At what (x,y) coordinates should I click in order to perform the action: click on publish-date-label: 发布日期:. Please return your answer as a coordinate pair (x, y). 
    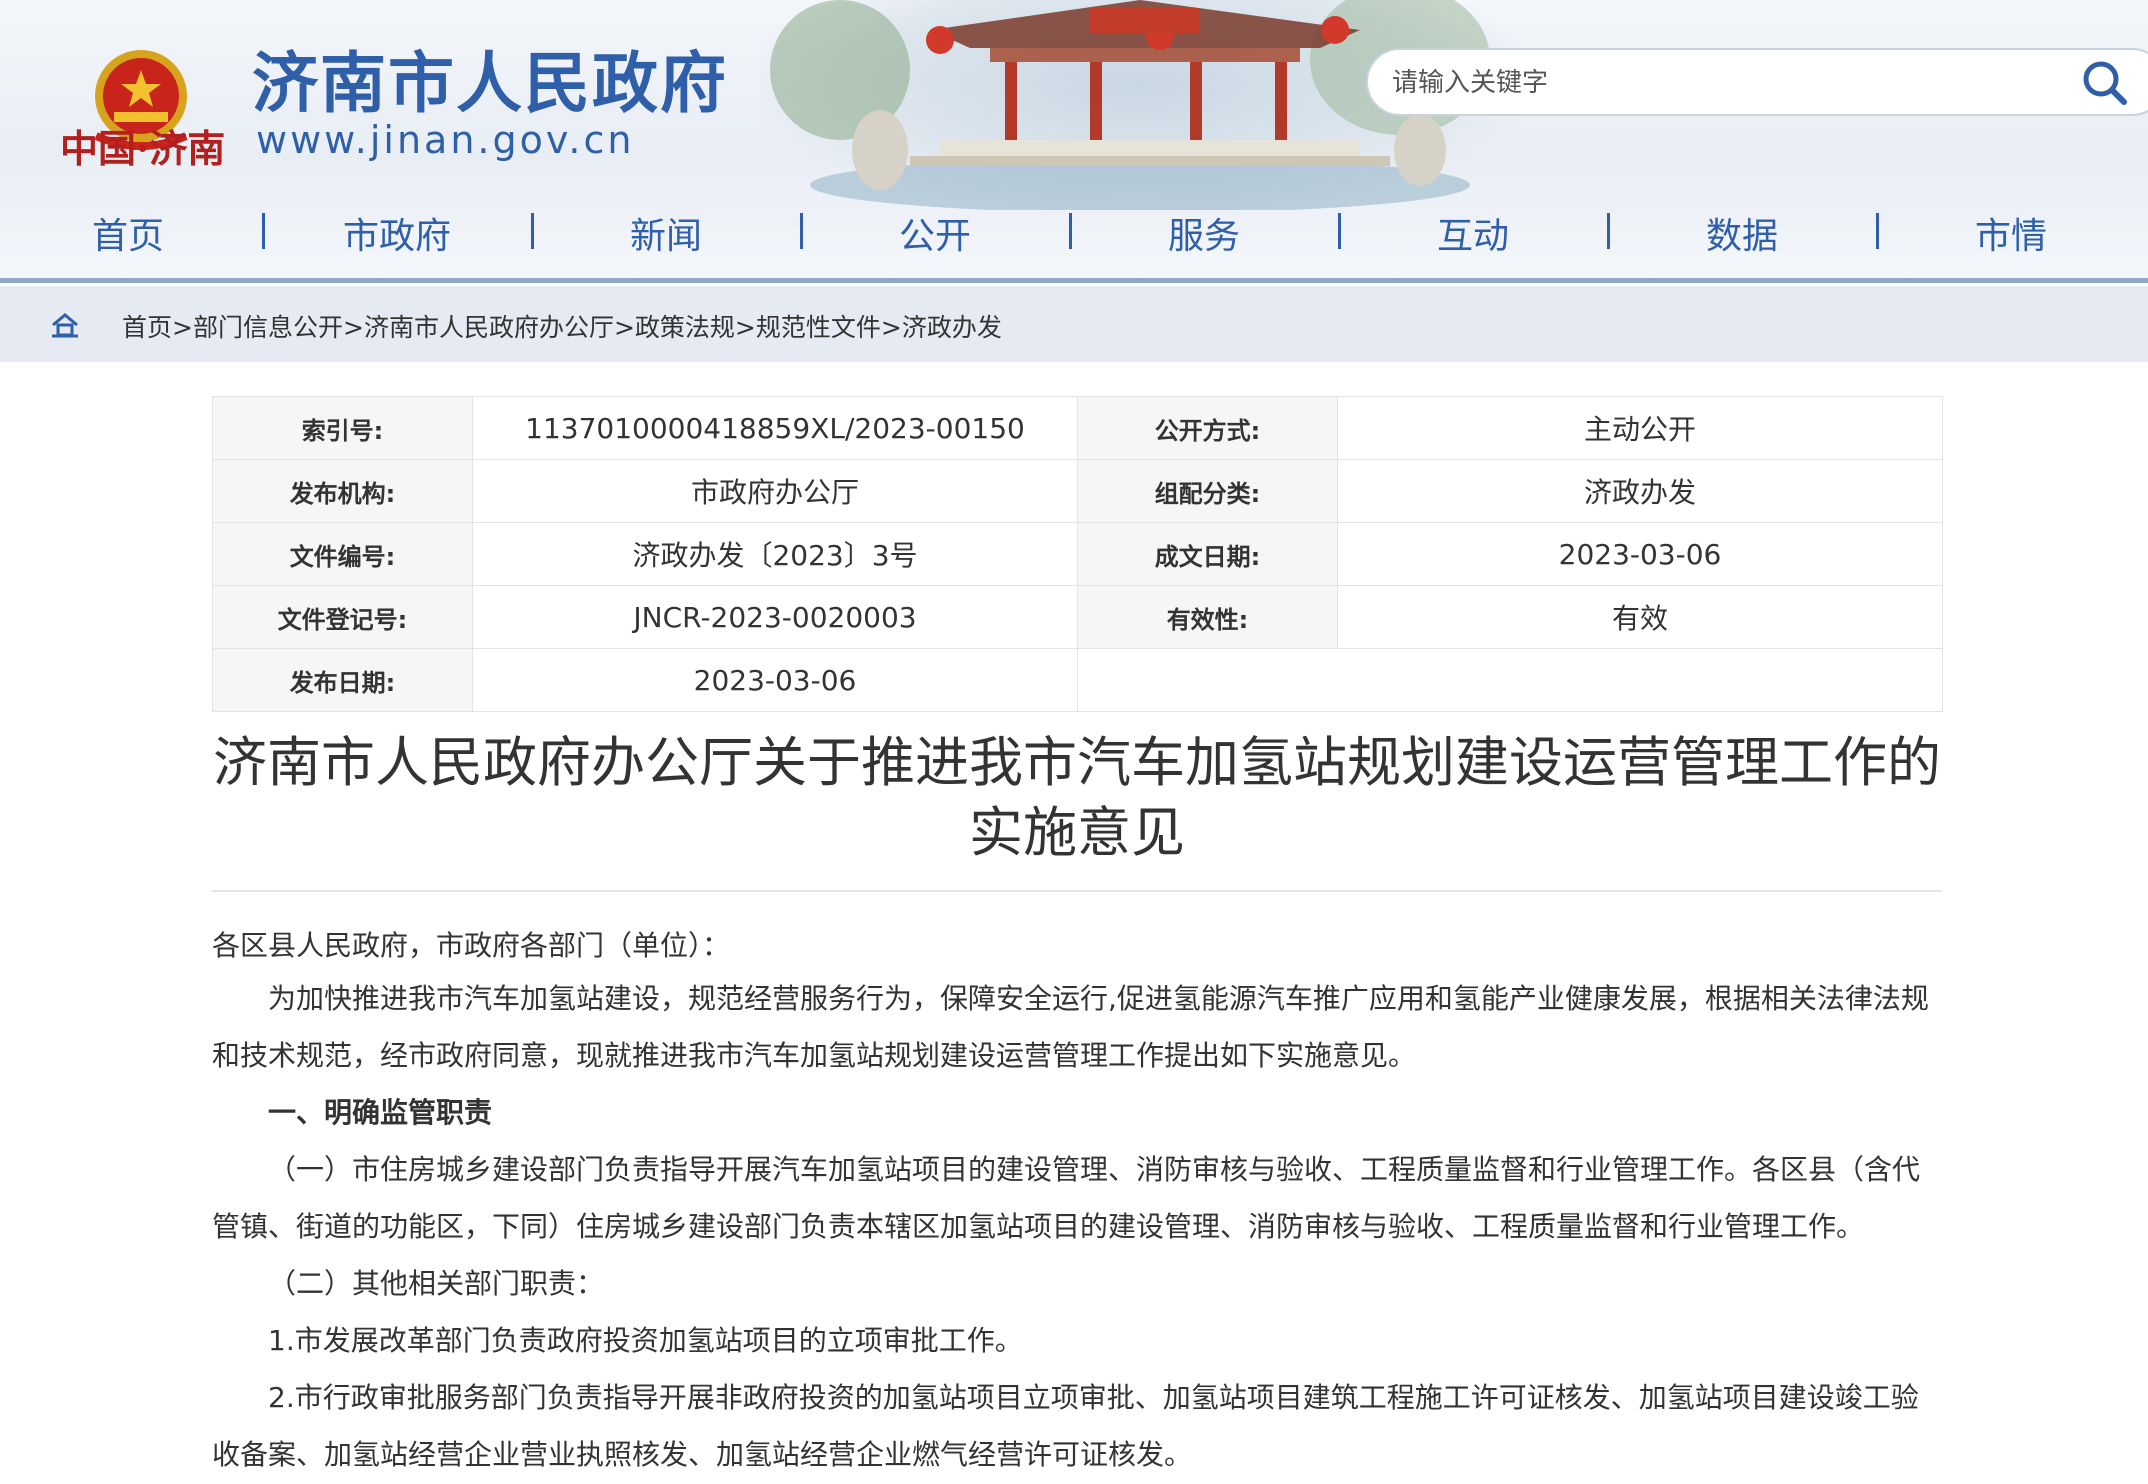
    Looking at the image, I should click on (342, 680).